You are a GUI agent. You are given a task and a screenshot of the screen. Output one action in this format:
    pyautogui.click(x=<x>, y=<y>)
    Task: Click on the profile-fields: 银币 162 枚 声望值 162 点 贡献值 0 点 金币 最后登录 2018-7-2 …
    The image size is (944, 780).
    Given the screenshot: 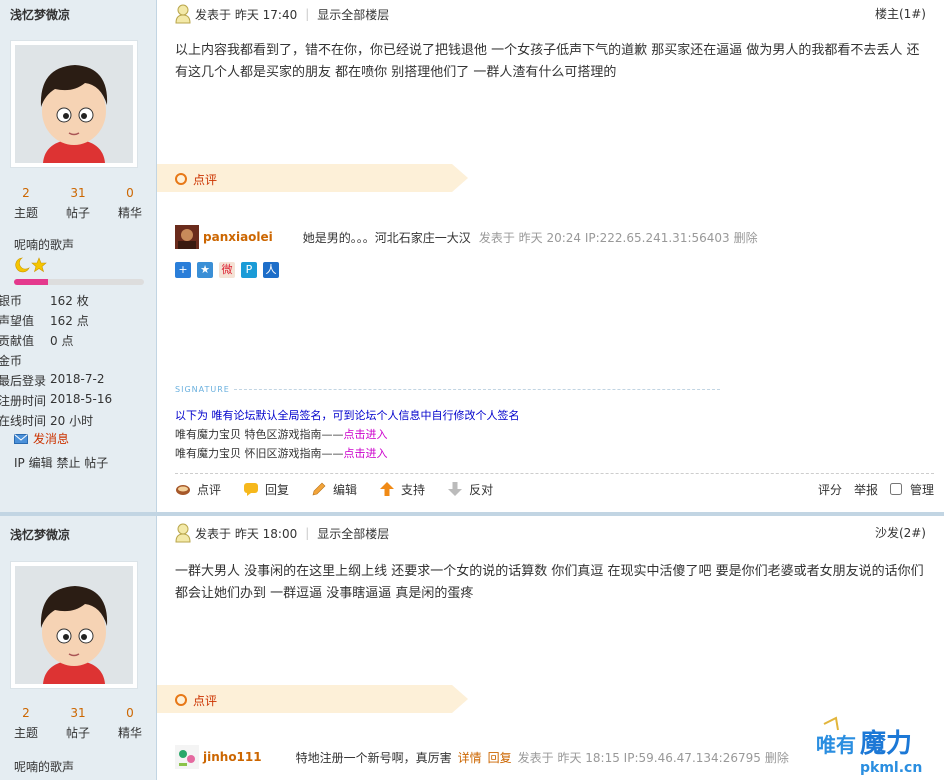 What is the action you would take?
    pyautogui.click(x=74, y=362)
    